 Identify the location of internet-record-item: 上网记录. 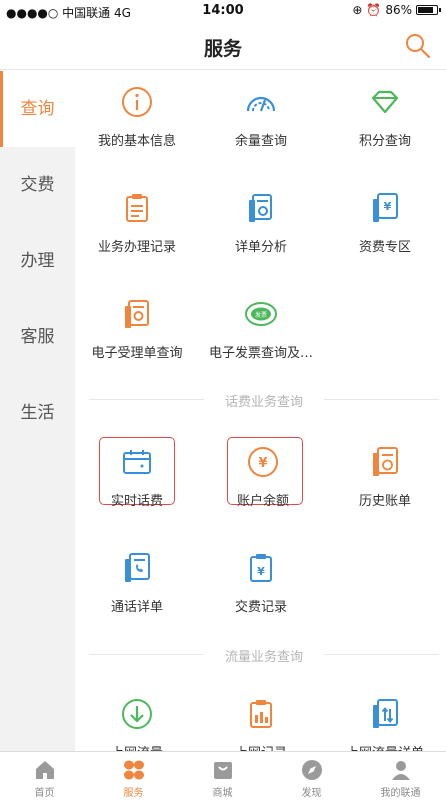
(261, 724).